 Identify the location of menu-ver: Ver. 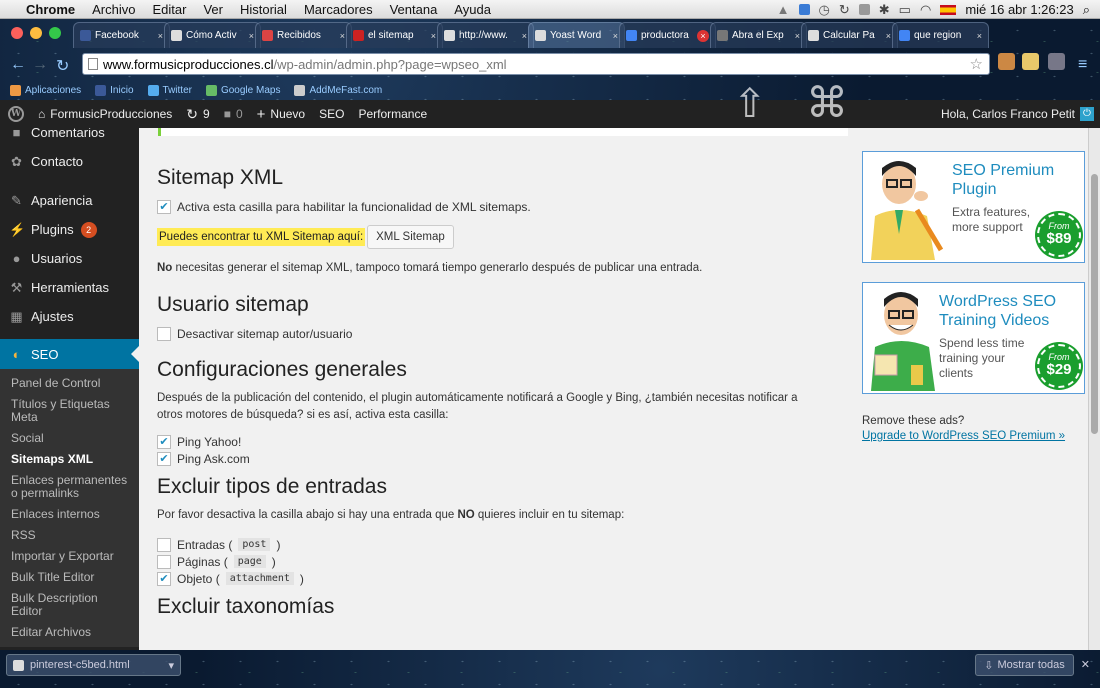
(213, 9).